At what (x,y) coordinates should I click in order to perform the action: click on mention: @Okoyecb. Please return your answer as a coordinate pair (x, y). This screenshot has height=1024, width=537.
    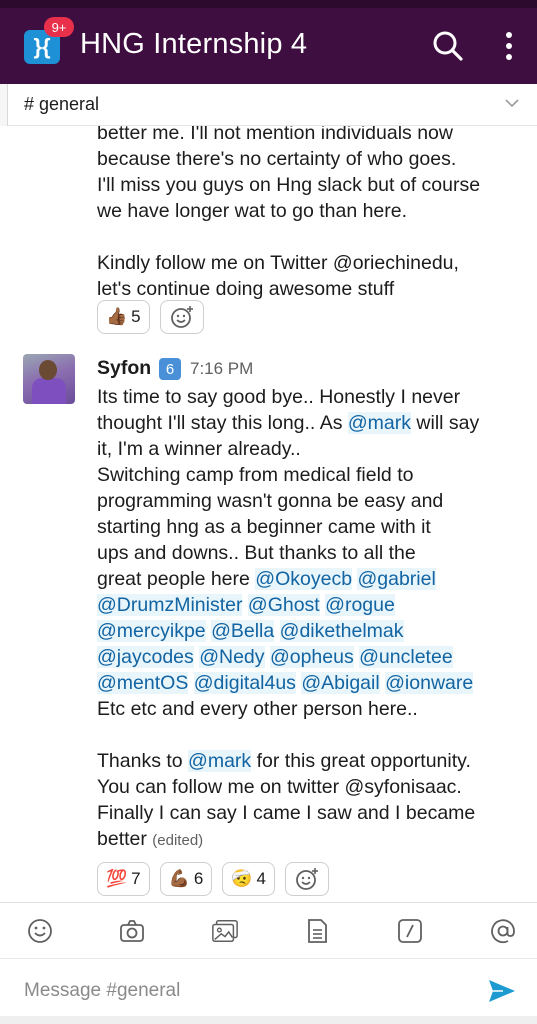
    Looking at the image, I should click on (304, 579).